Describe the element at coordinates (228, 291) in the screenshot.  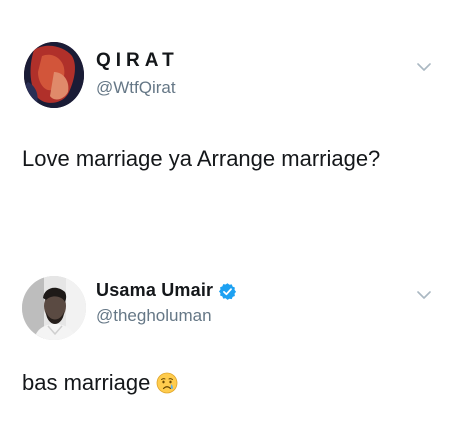
I see `verified-badge-icon` at that location.